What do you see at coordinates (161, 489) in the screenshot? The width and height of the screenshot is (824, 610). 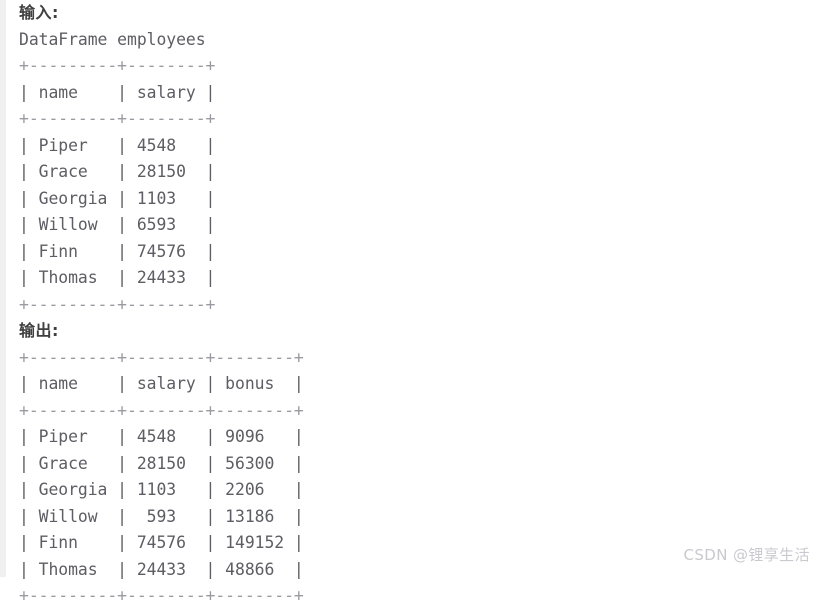 I see `table-row: | Georgia | 1103 | 2206 |` at bounding box center [161, 489].